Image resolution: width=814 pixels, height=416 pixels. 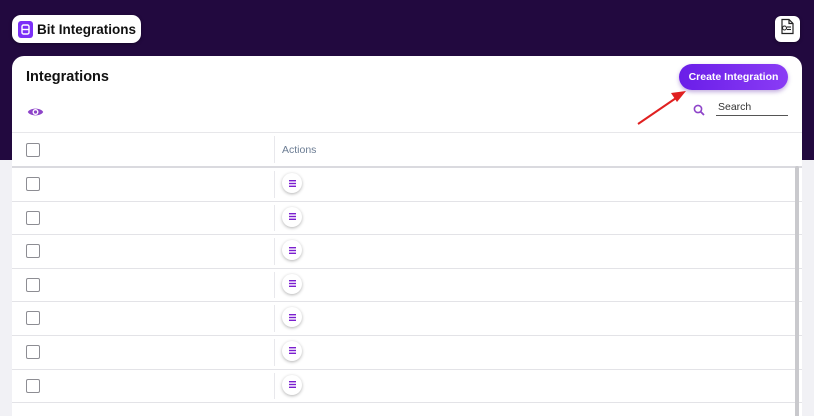 What do you see at coordinates (407, 150) in the screenshot?
I see `table-header: Actions` at bounding box center [407, 150].